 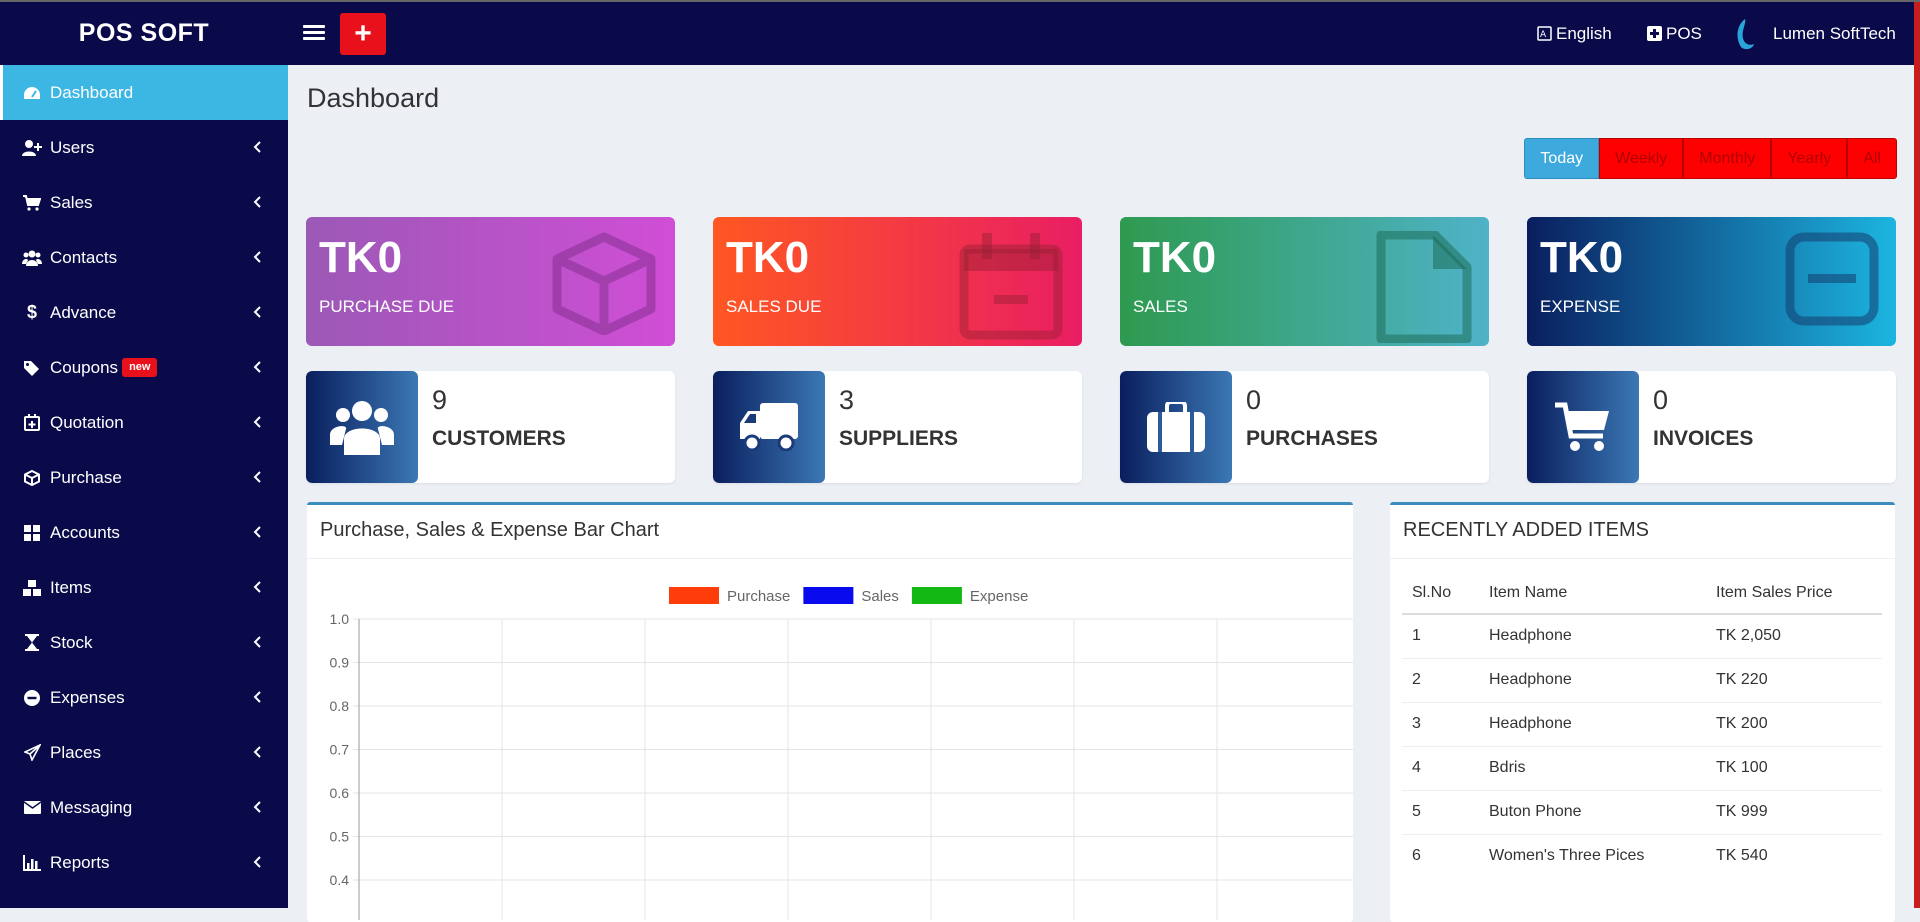 What do you see at coordinates (1661, 400) in the screenshot?
I see `invoices-count: 0` at bounding box center [1661, 400].